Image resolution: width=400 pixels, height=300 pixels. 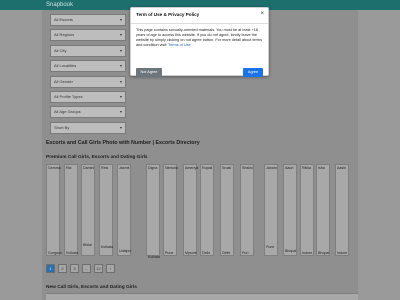 What do you see at coordinates (179, 45) in the screenshot?
I see `terms-of-use-link: Terms of Use` at bounding box center [179, 45].